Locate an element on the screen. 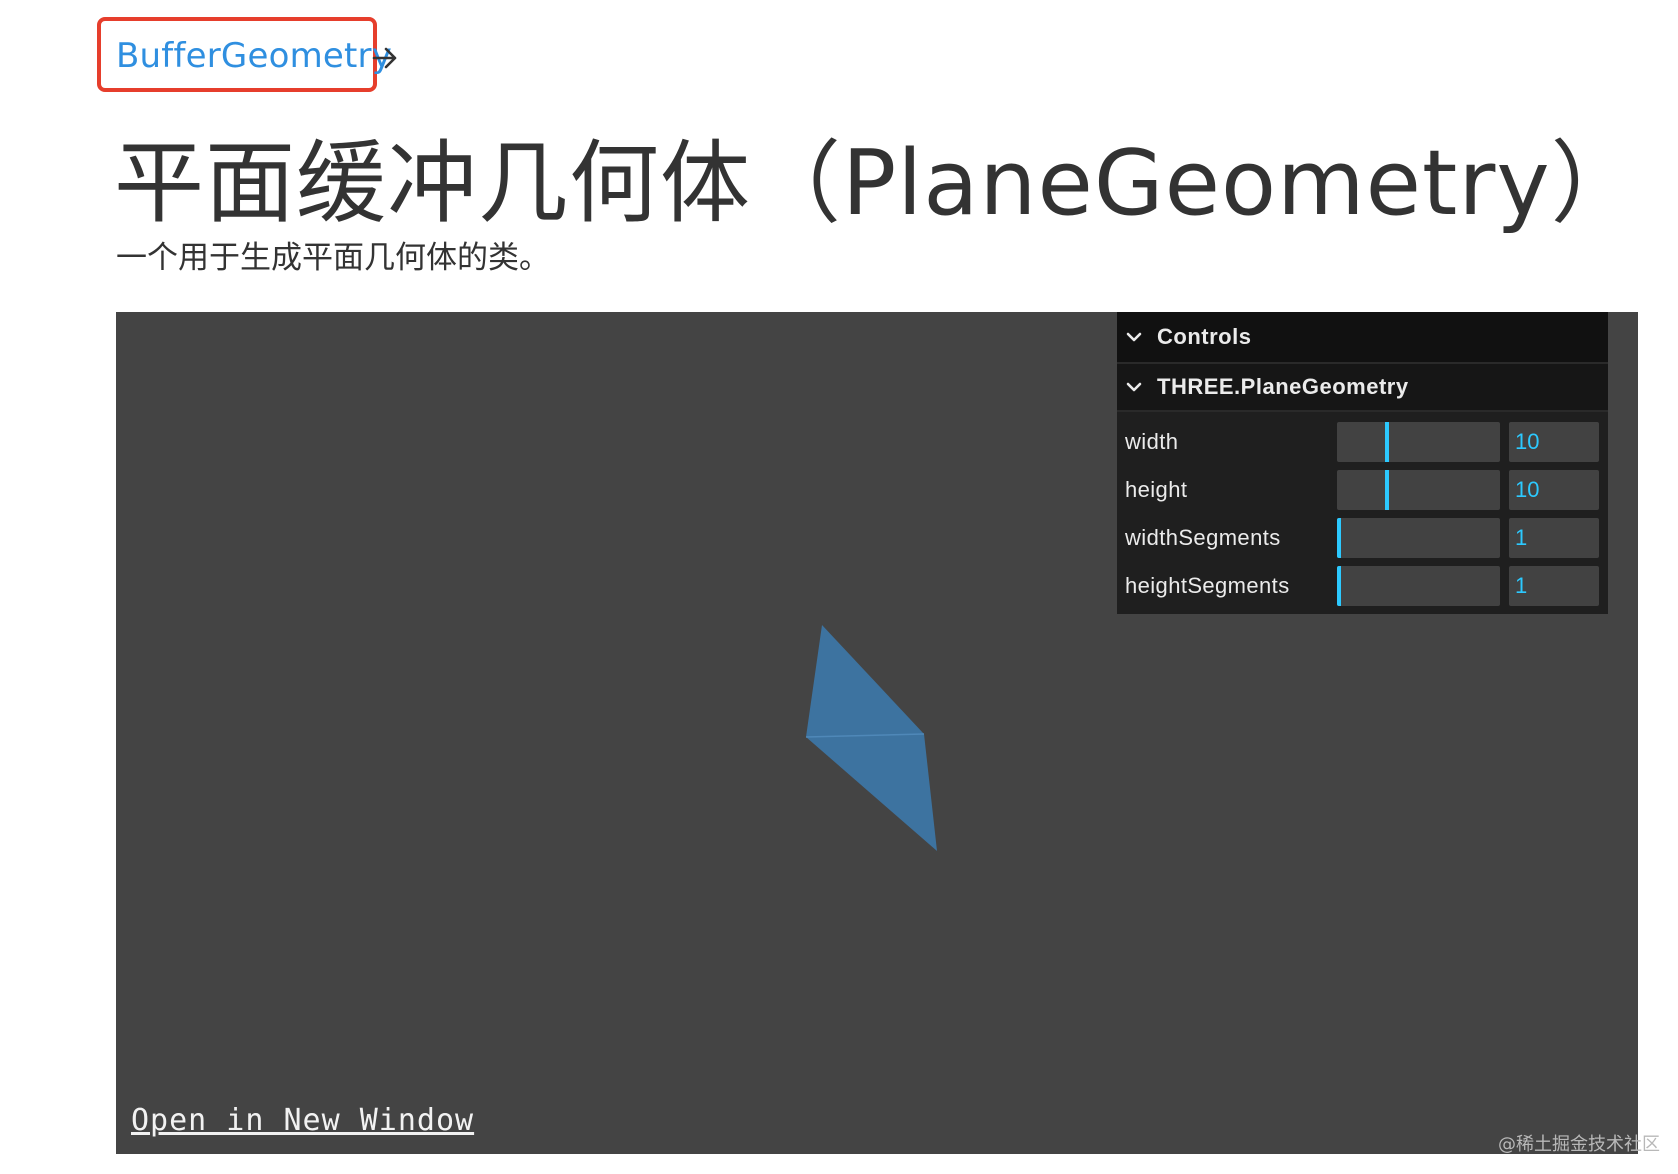 The width and height of the screenshot is (1678, 1174). param-row-width-segments: widthSegments 1 is located at coordinates (1362, 538).